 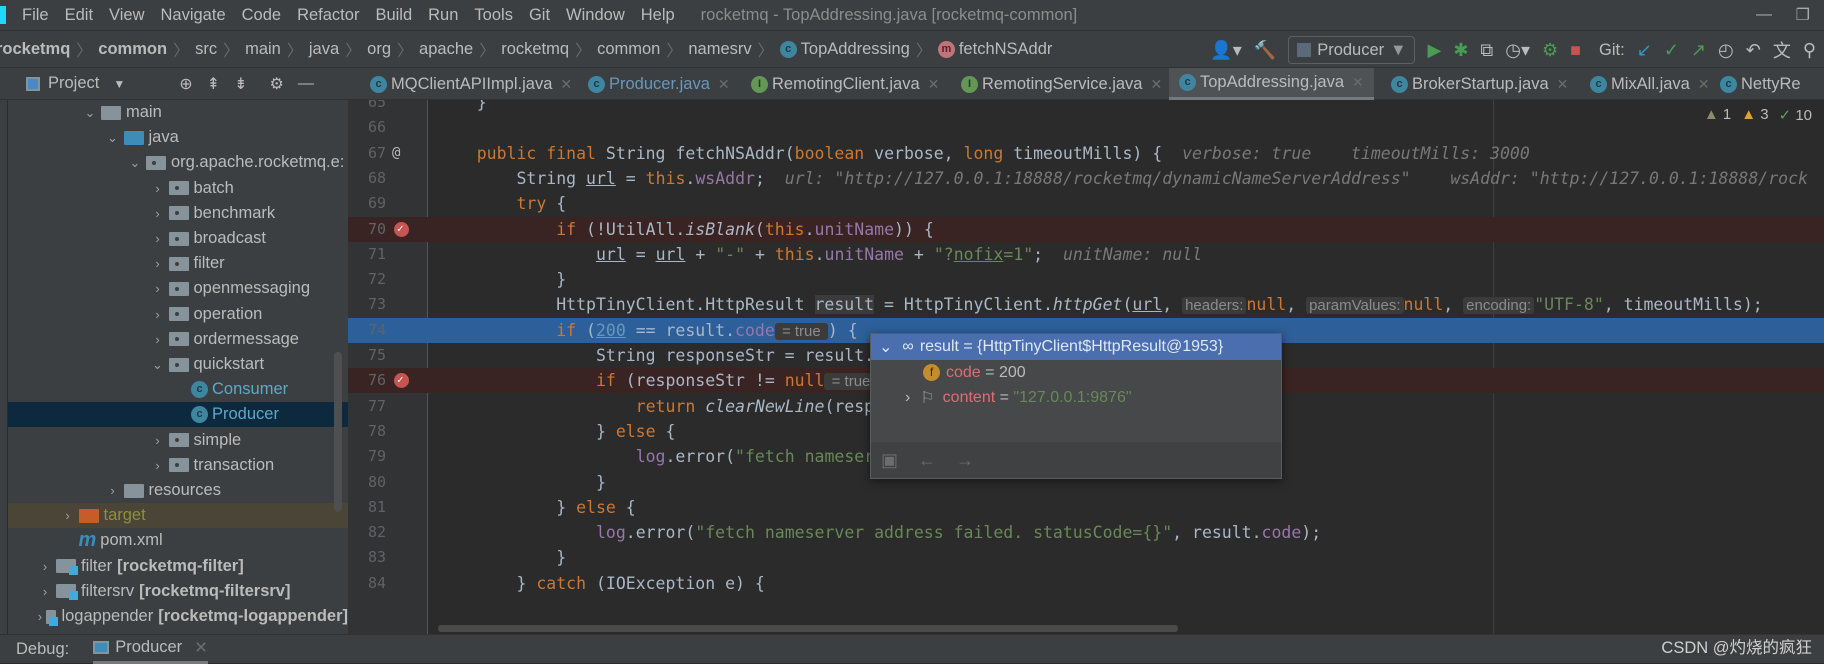 I want to click on tree-item-main: ⌄ main, so click(x=178, y=112).